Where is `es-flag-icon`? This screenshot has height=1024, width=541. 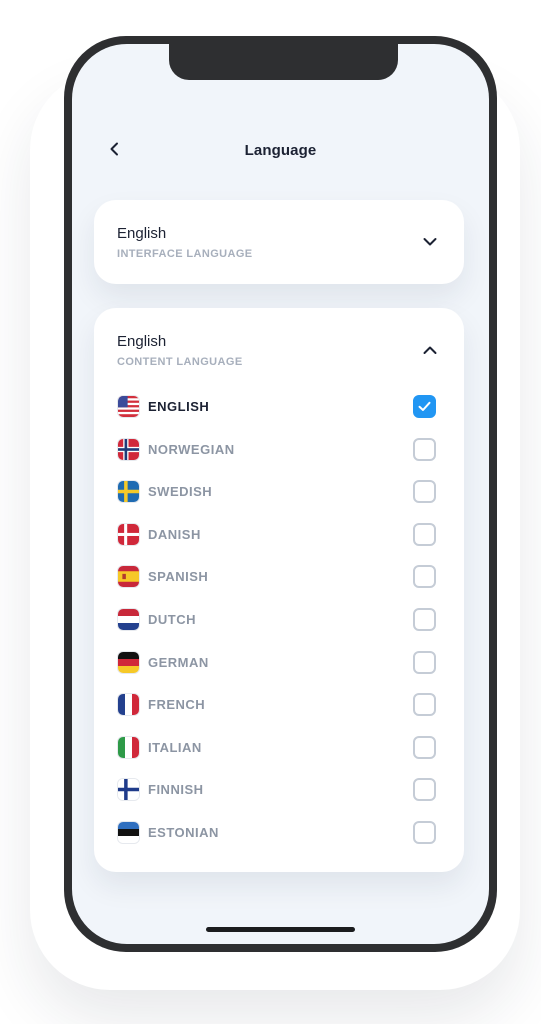 es-flag-icon is located at coordinates (128, 577).